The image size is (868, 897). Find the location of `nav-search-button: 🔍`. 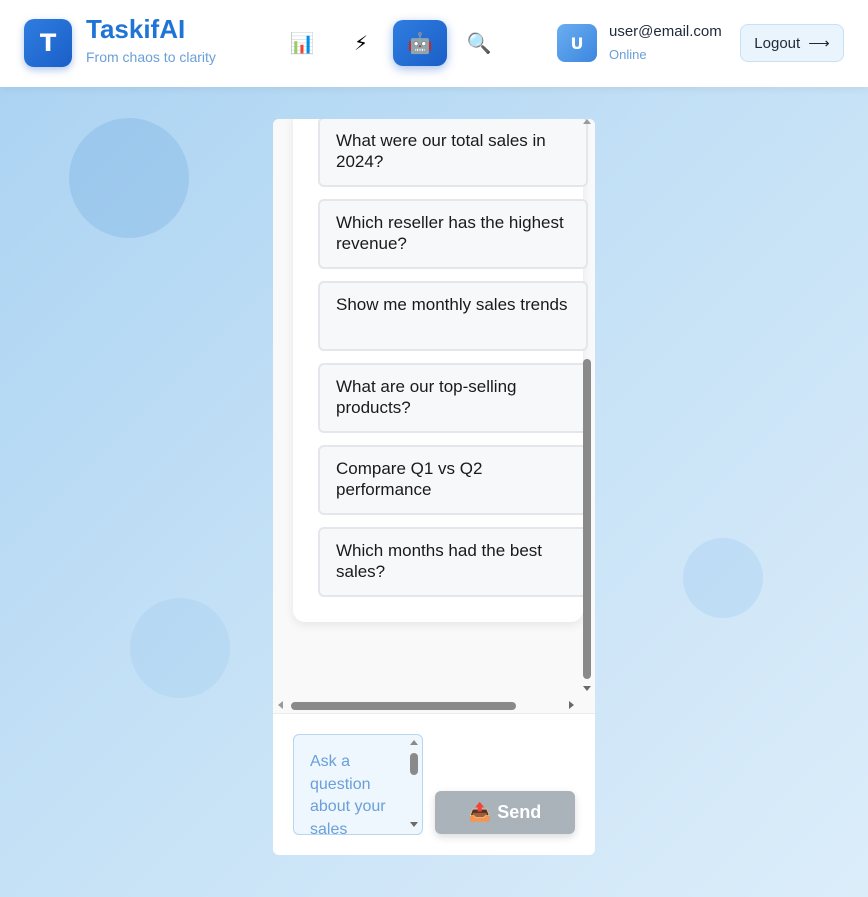

nav-search-button: 🔍 is located at coordinates (479, 43).